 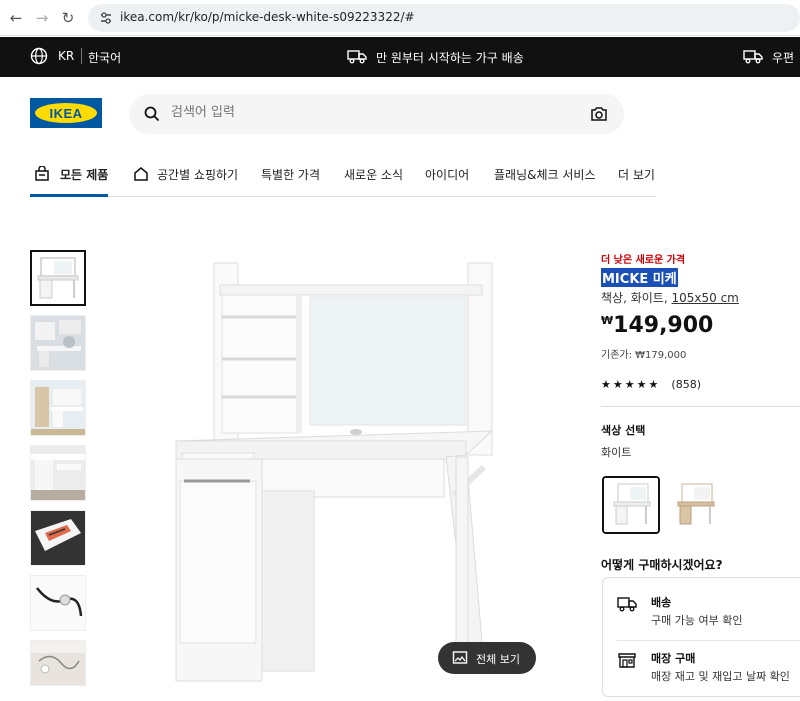 I want to click on price-badge: 더 낮은 새로운 가격, so click(x=643, y=260).